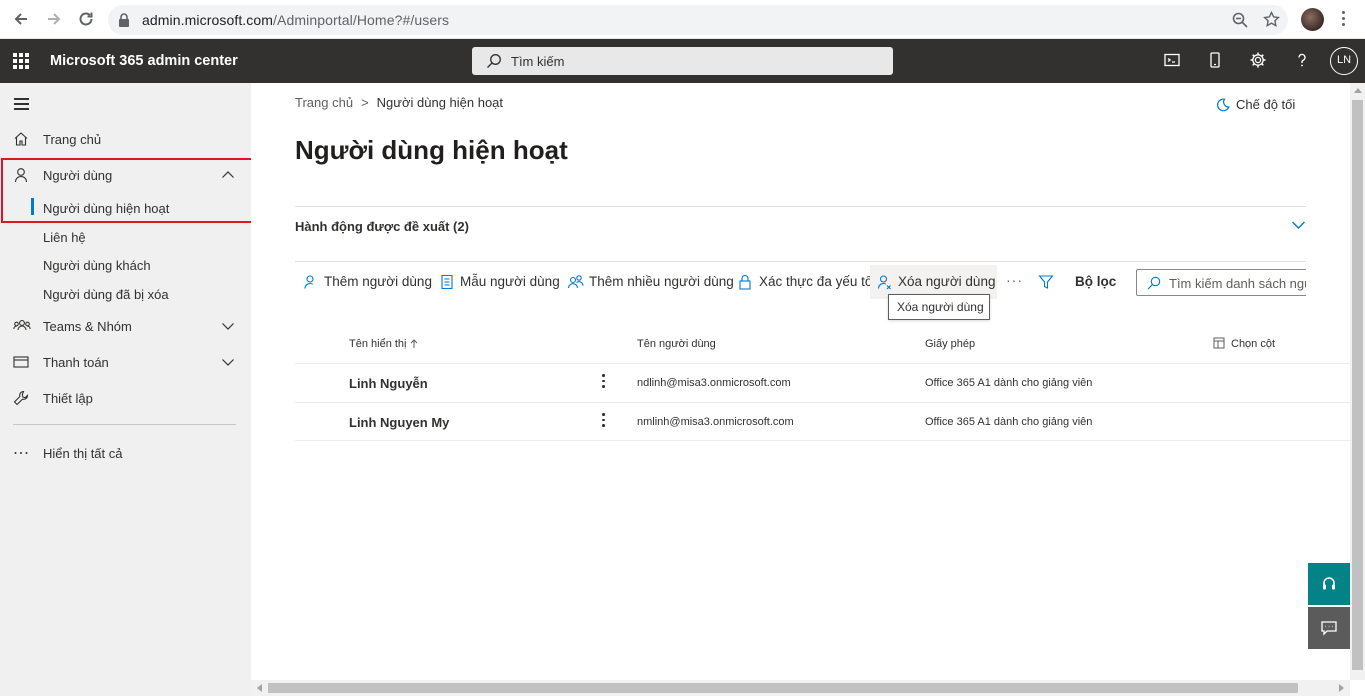  Describe the element at coordinates (22, 20) in the screenshot. I see `back-icon` at that location.